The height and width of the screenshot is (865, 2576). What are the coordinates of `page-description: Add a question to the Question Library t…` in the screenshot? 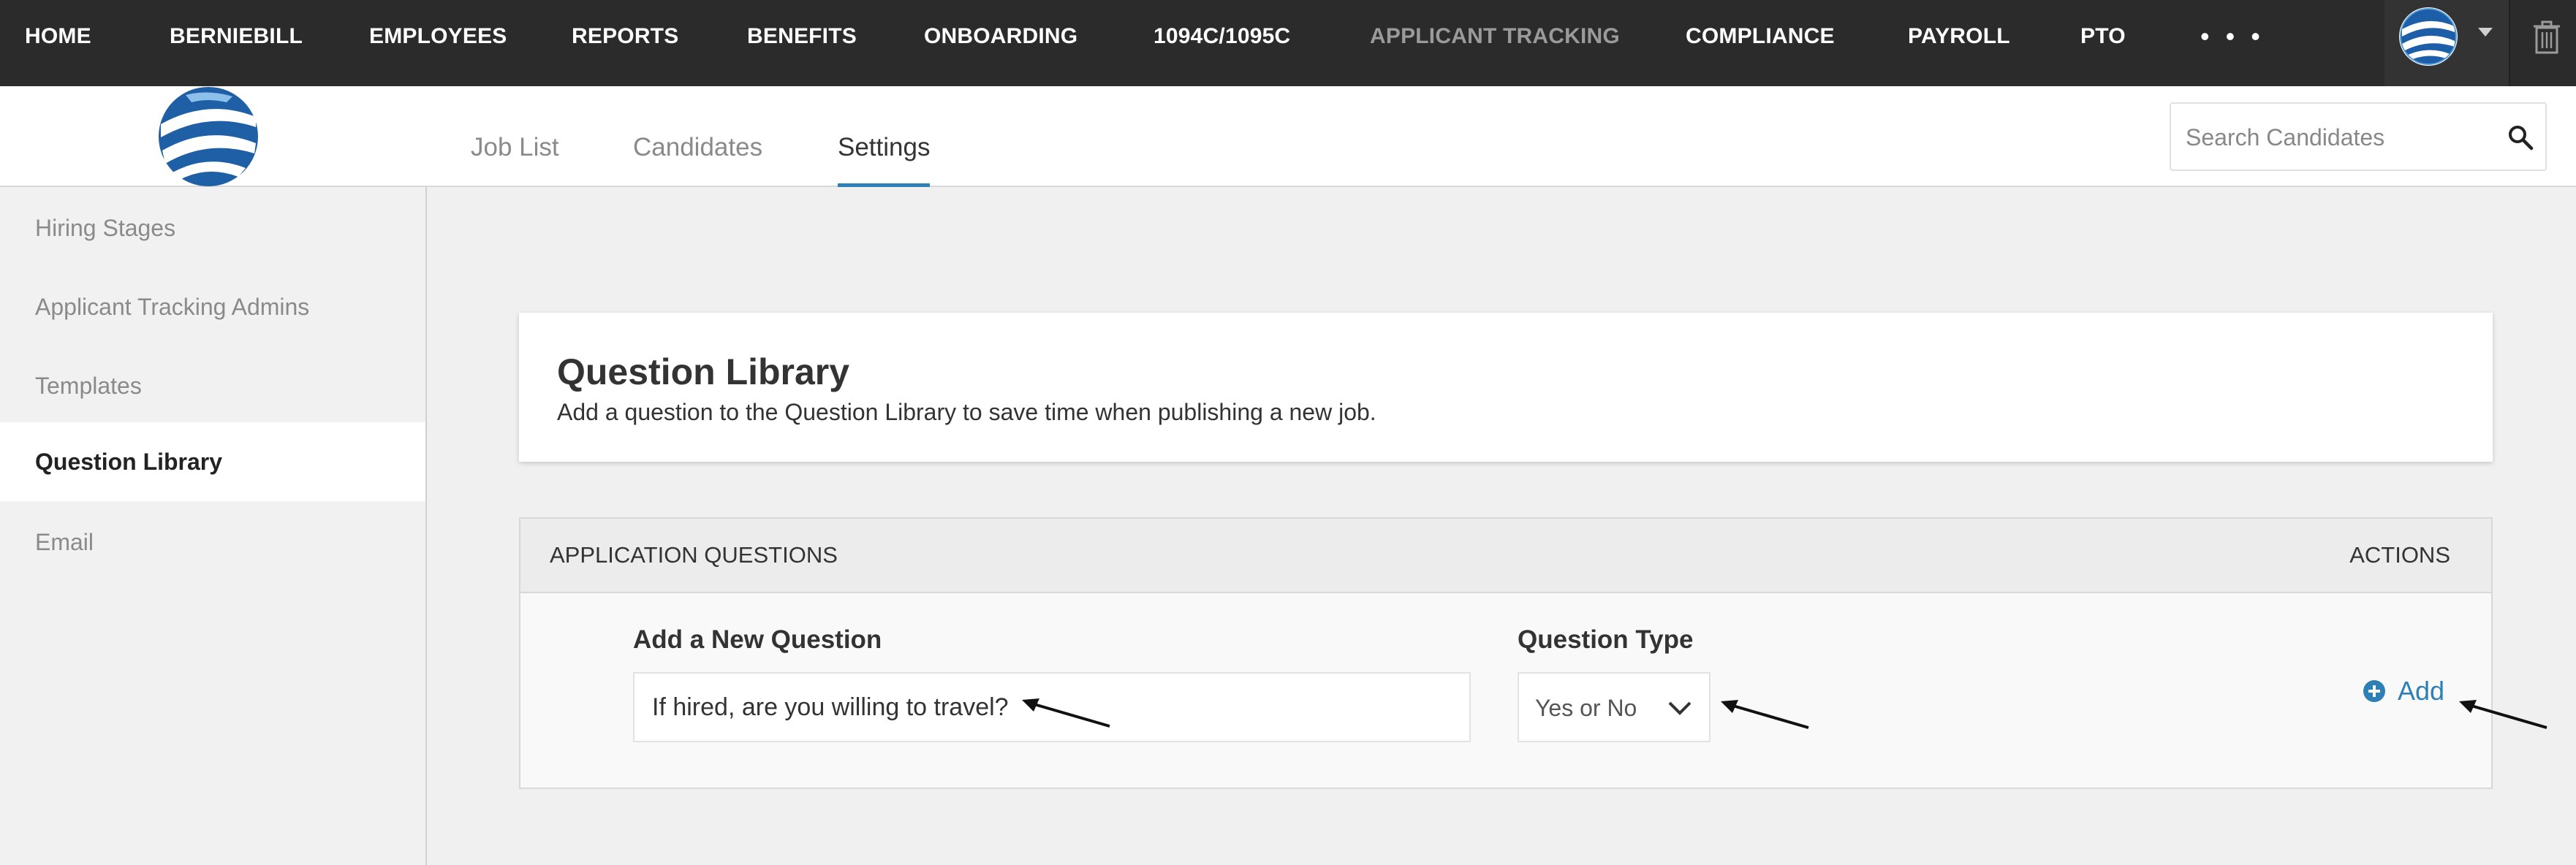 It's located at (966, 412).